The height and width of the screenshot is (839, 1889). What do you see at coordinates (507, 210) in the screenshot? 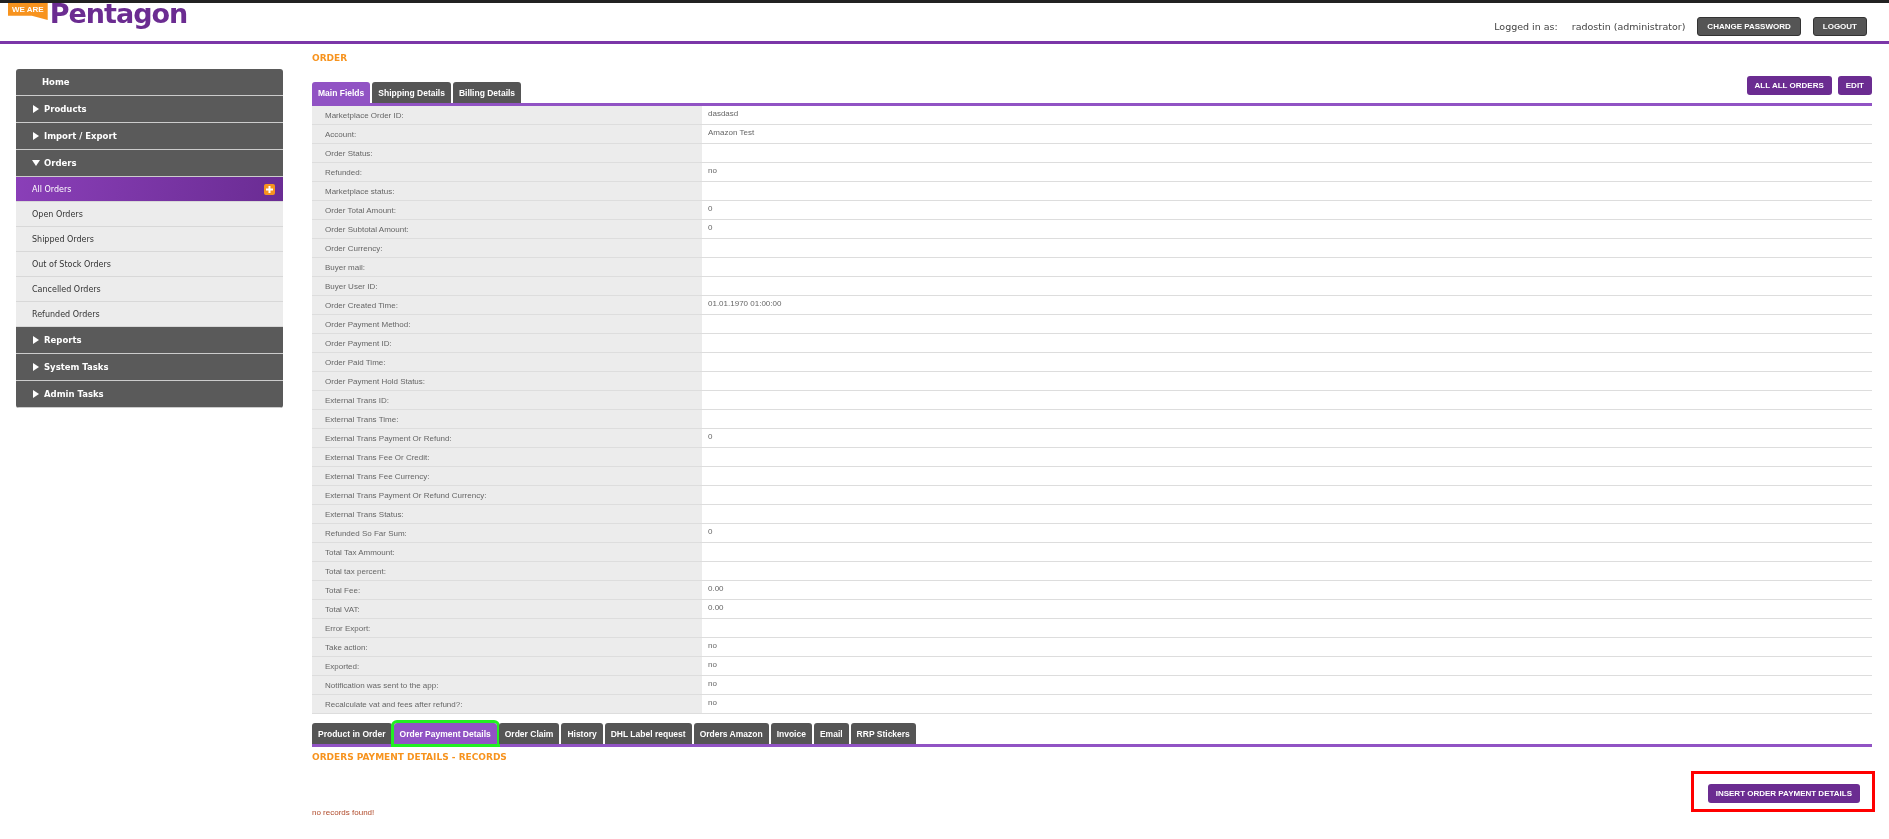
I see `field-label: Order Total Amount:` at bounding box center [507, 210].